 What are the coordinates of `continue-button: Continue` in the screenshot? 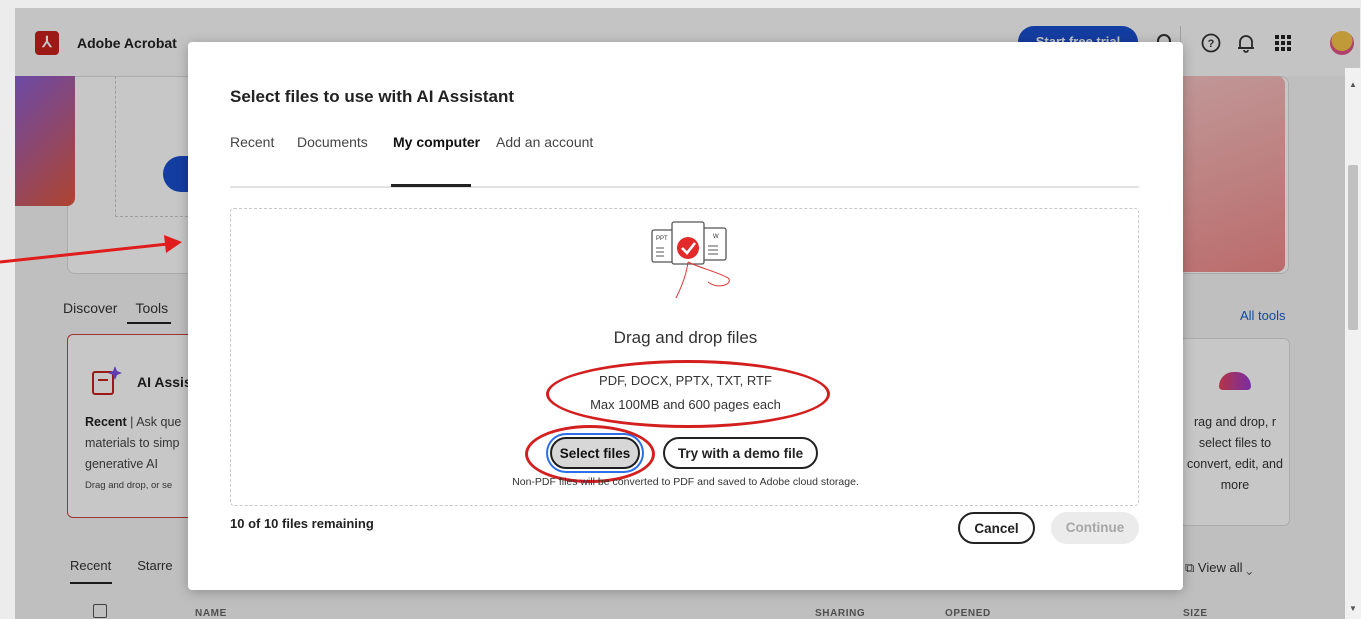 It's located at (1095, 528).